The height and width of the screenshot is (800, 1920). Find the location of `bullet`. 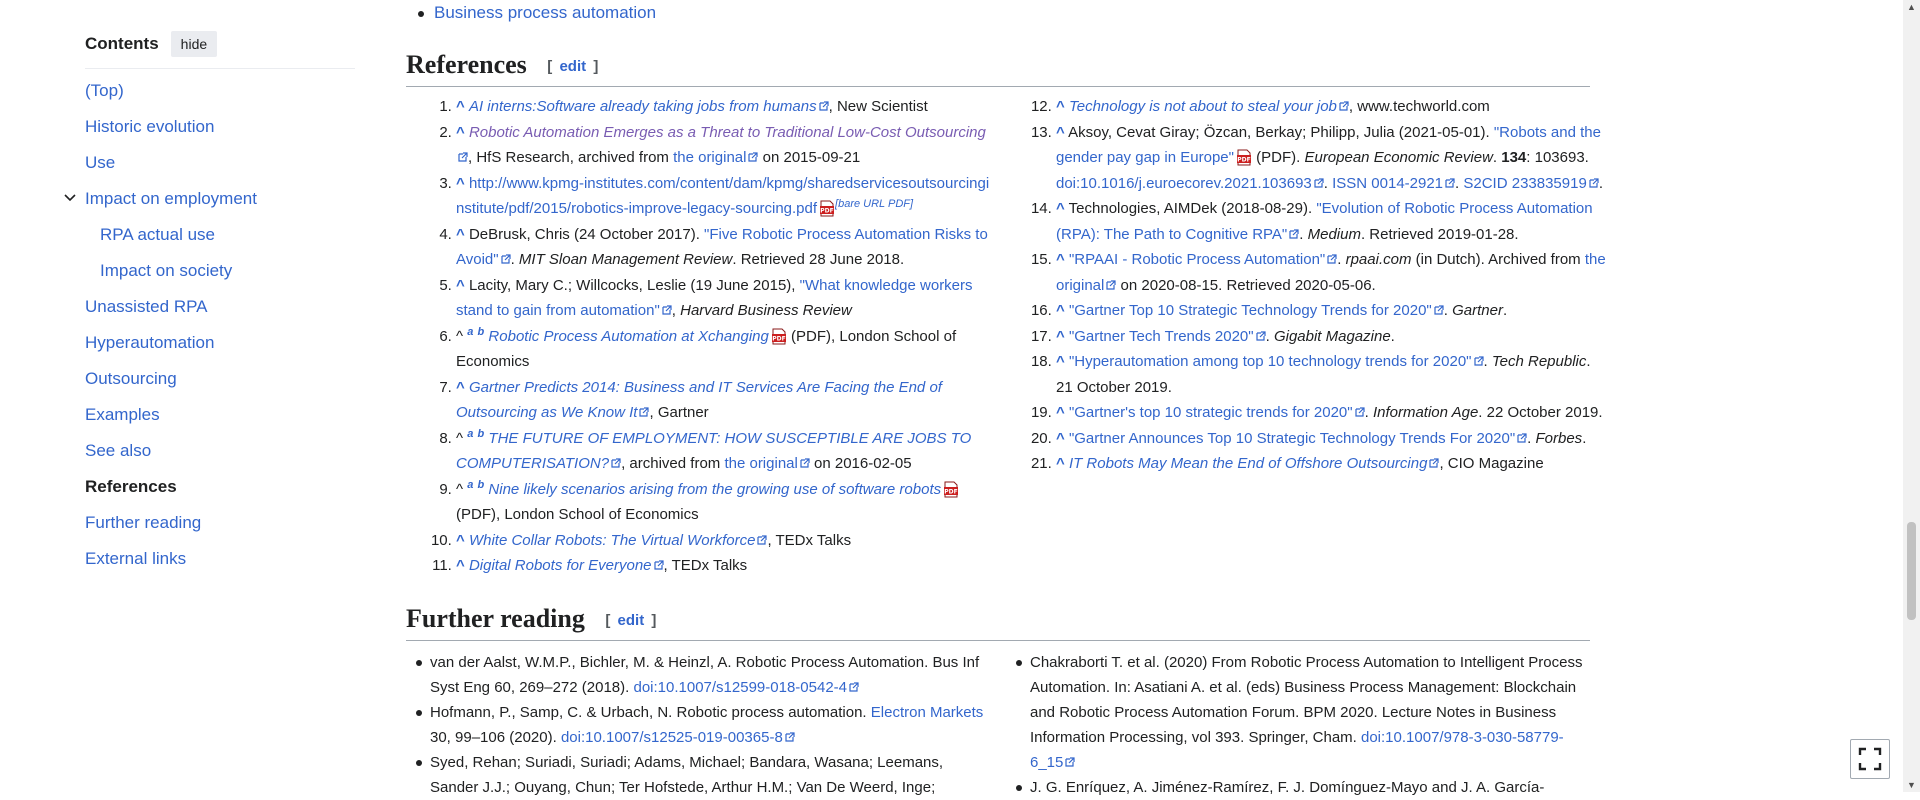

bullet is located at coordinates (421, 13).